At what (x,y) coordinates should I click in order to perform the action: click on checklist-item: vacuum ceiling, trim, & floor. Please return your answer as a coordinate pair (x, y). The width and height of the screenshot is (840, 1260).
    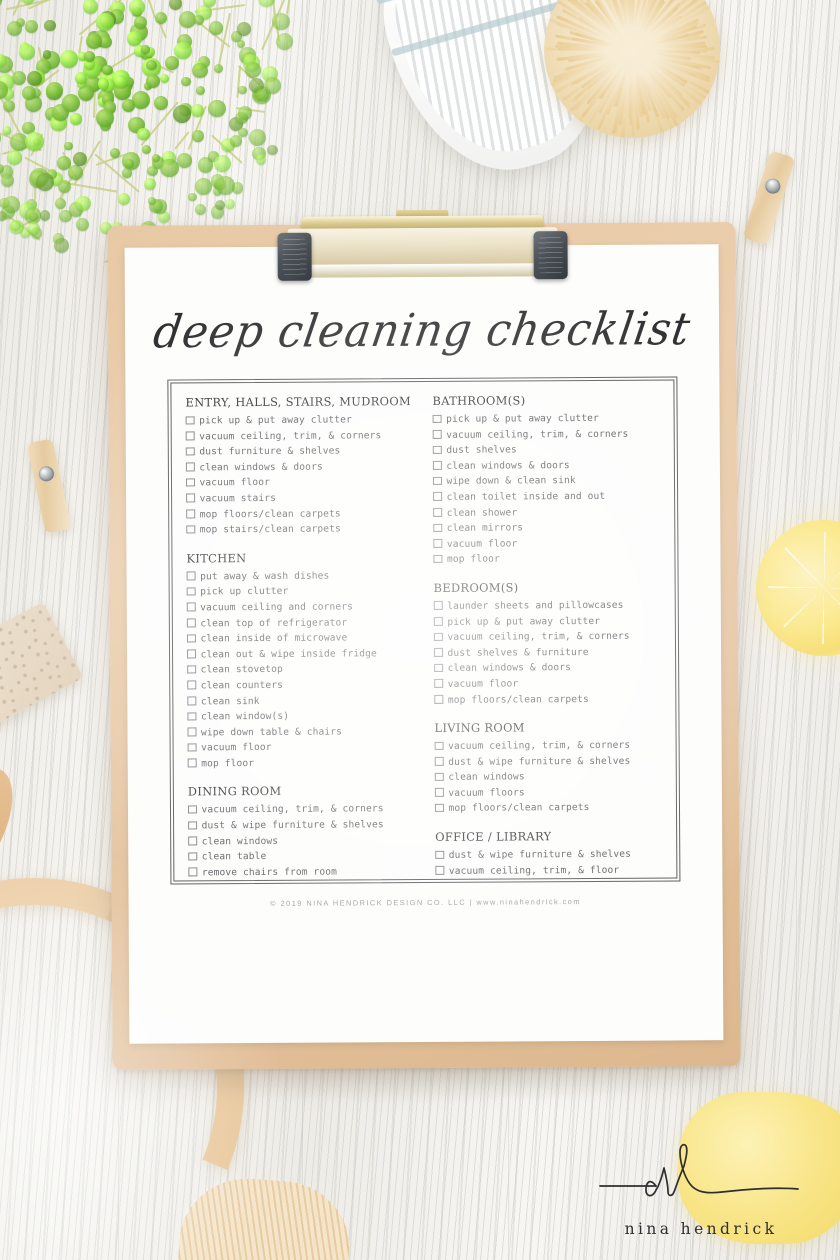
    Looking at the image, I should click on (548, 870).